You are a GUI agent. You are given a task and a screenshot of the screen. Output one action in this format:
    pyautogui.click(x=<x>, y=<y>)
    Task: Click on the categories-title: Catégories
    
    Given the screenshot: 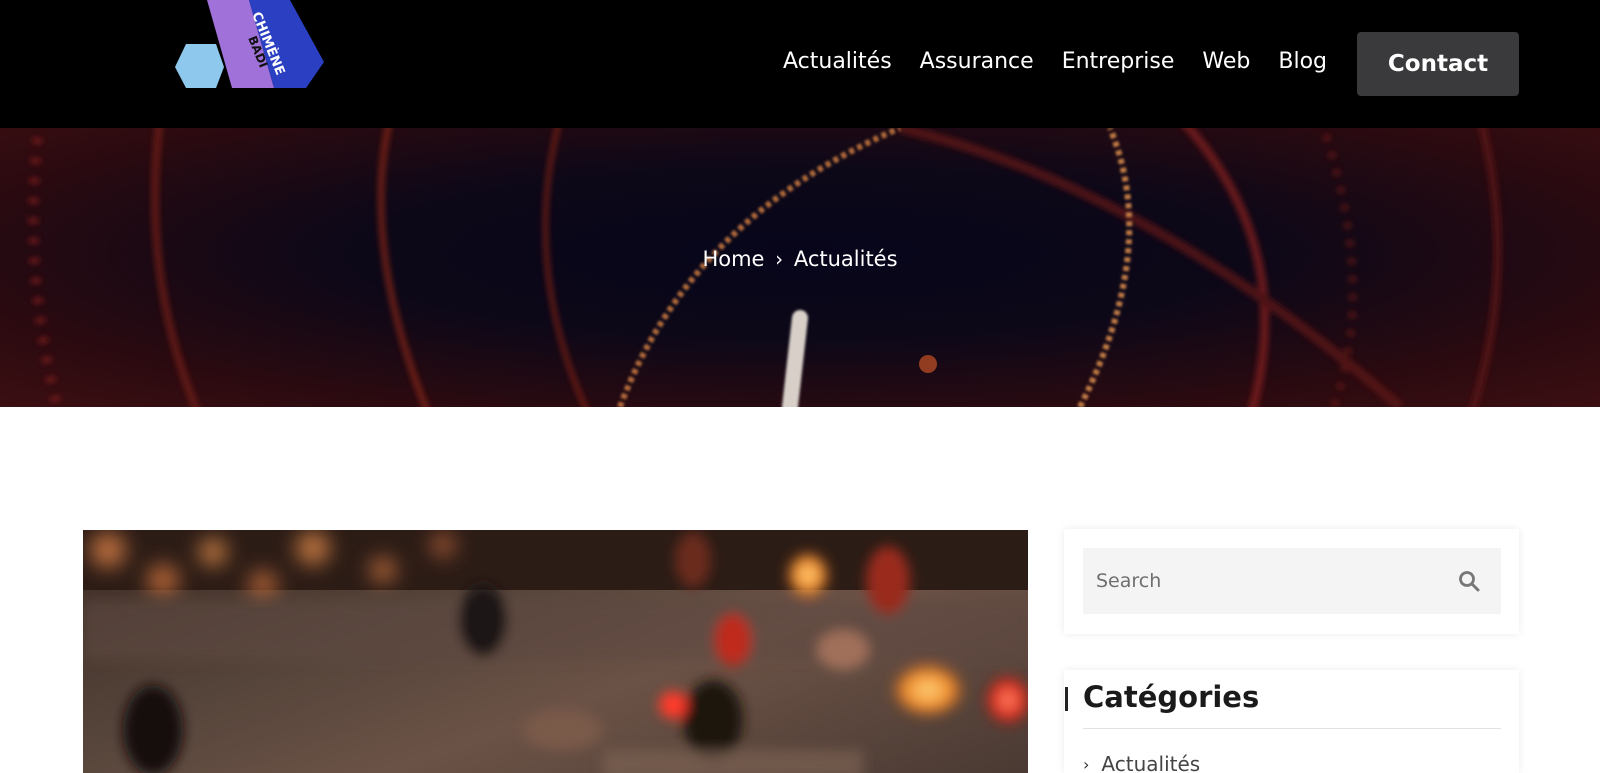 What is the action you would take?
    pyautogui.click(x=1171, y=697)
    